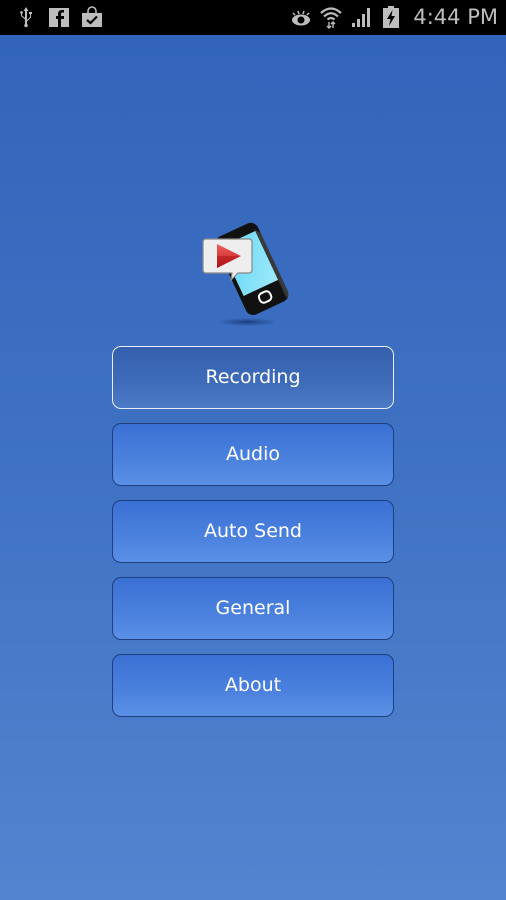 This screenshot has width=506, height=900. Describe the element at coordinates (391, 17) in the screenshot. I see `battery-charging-icon` at that location.